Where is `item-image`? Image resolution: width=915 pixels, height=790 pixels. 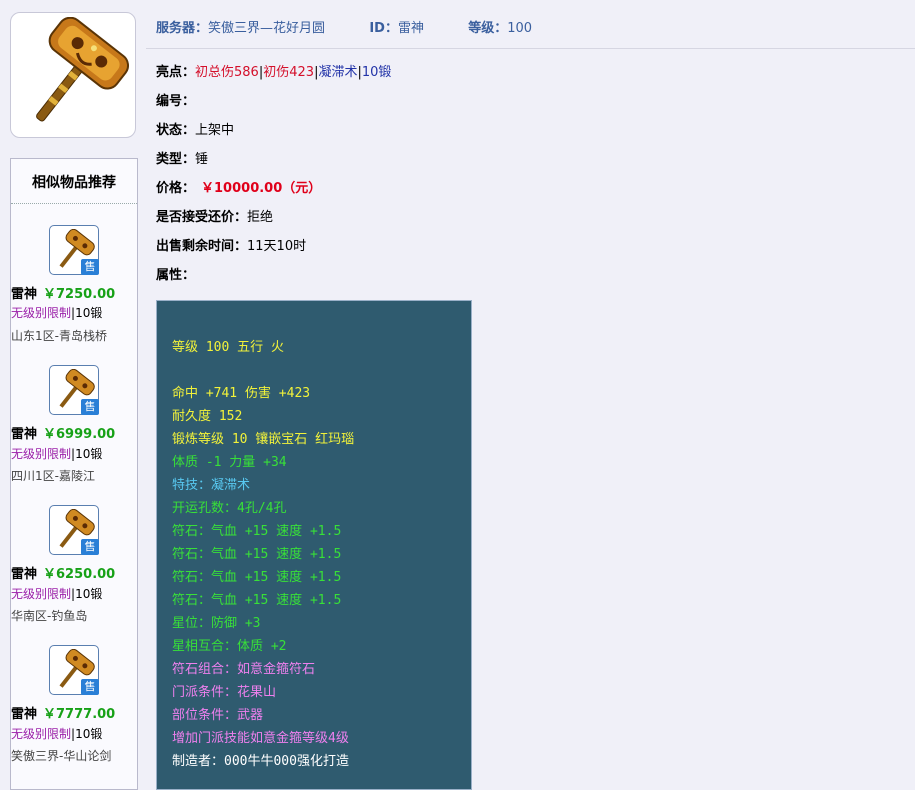
item-image is located at coordinates (73, 75).